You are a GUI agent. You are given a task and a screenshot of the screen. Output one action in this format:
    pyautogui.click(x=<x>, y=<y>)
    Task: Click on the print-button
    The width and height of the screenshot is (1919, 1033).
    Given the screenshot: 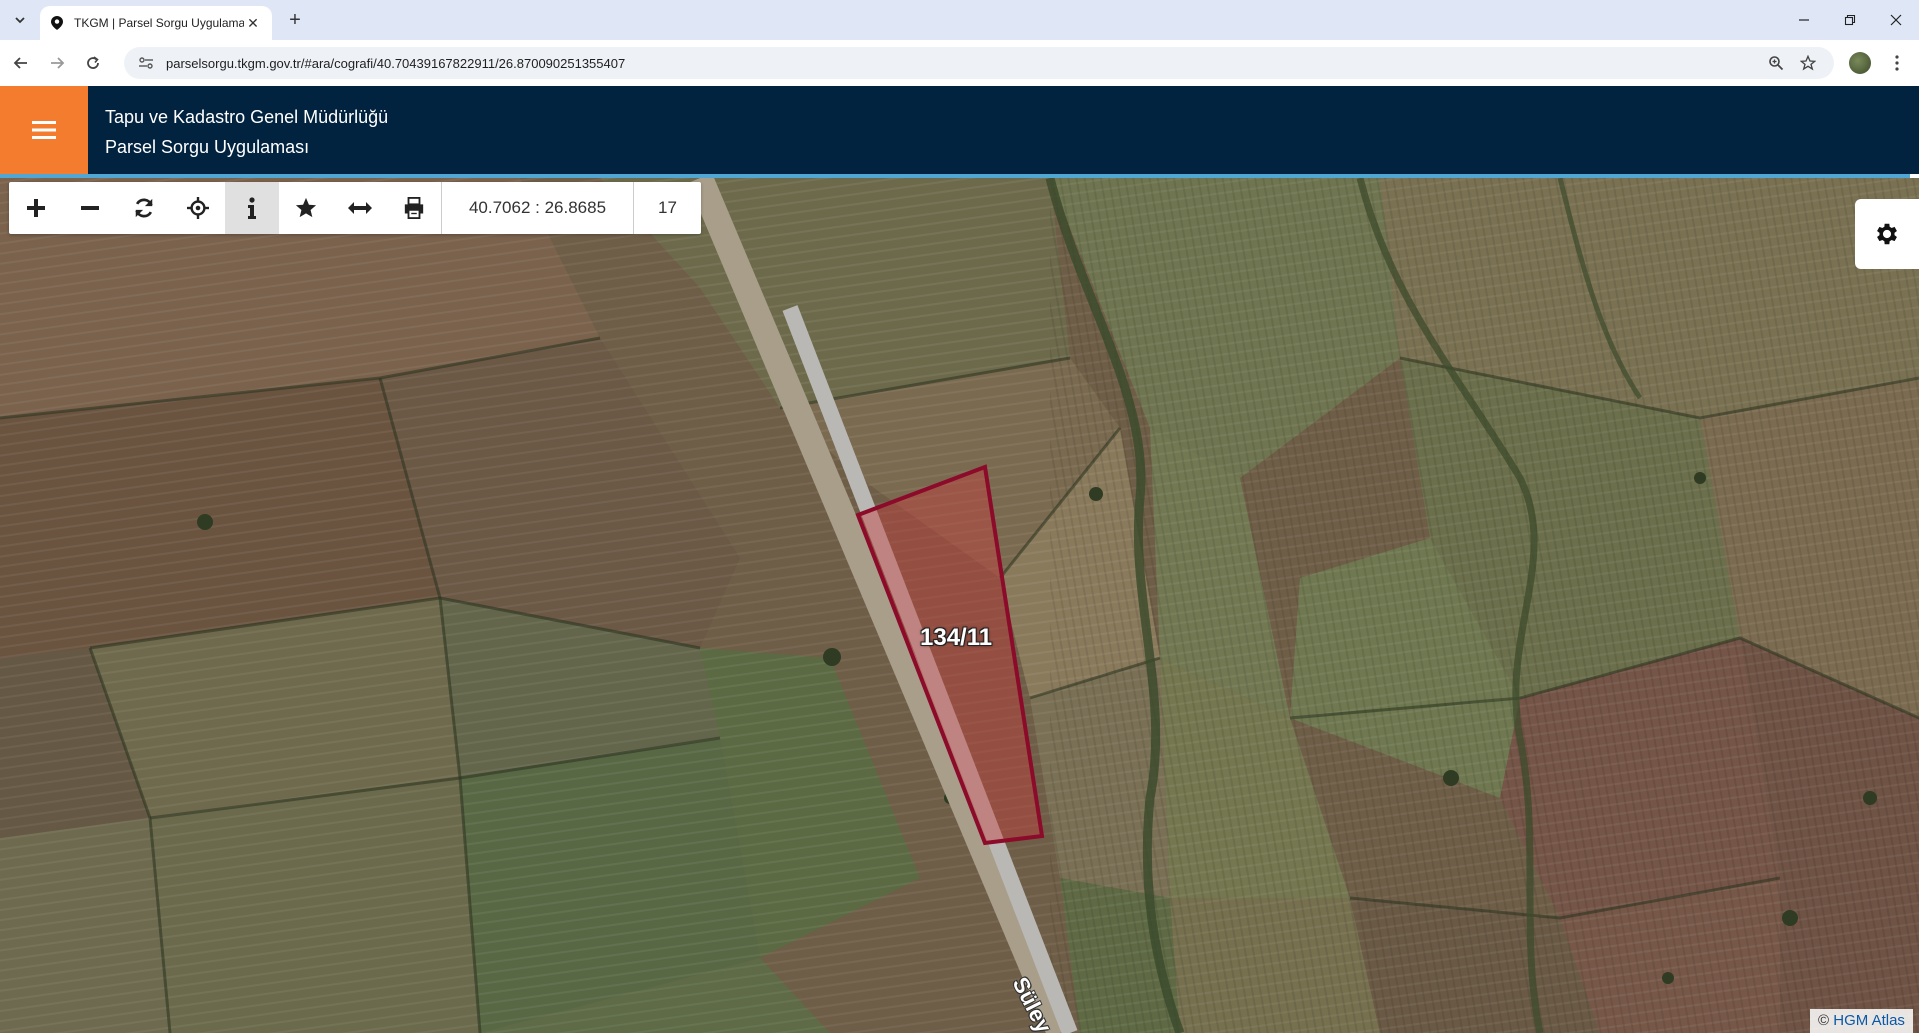 What is the action you would take?
    pyautogui.click(x=414, y=208)
    